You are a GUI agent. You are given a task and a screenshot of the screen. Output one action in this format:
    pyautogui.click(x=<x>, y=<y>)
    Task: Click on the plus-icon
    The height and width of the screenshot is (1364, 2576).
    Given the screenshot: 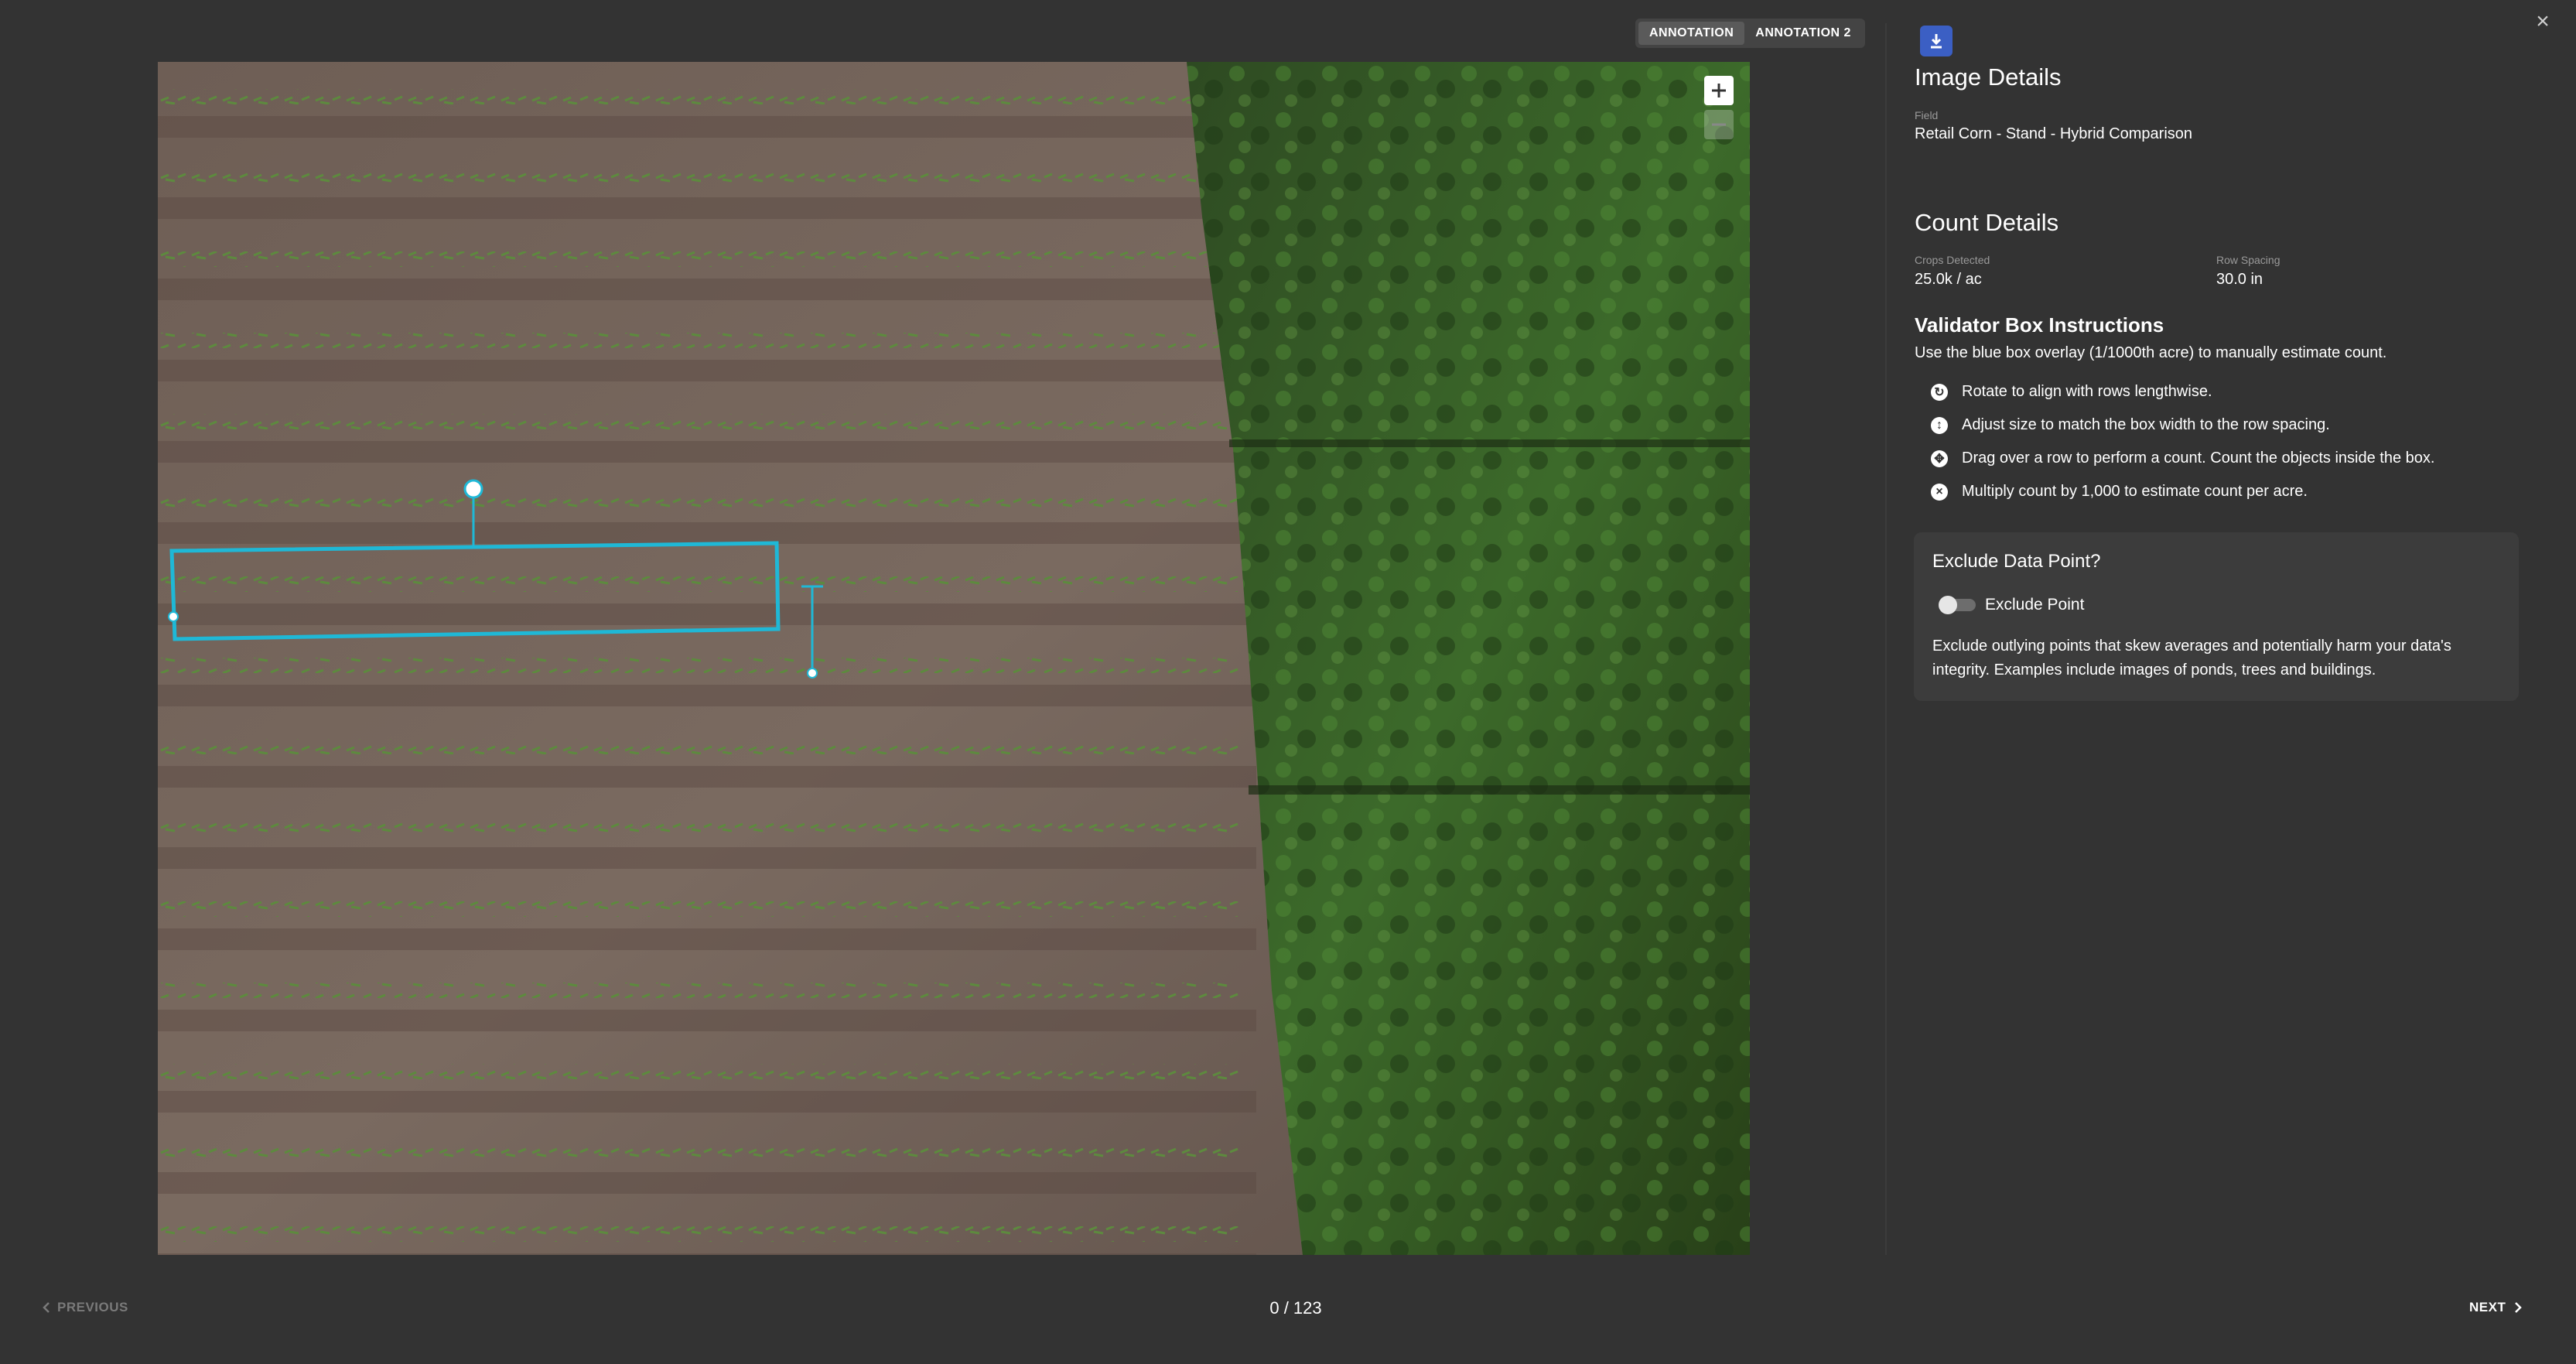 What is the action you would take?
    pyautogui.click(x=1719, y=90)
    